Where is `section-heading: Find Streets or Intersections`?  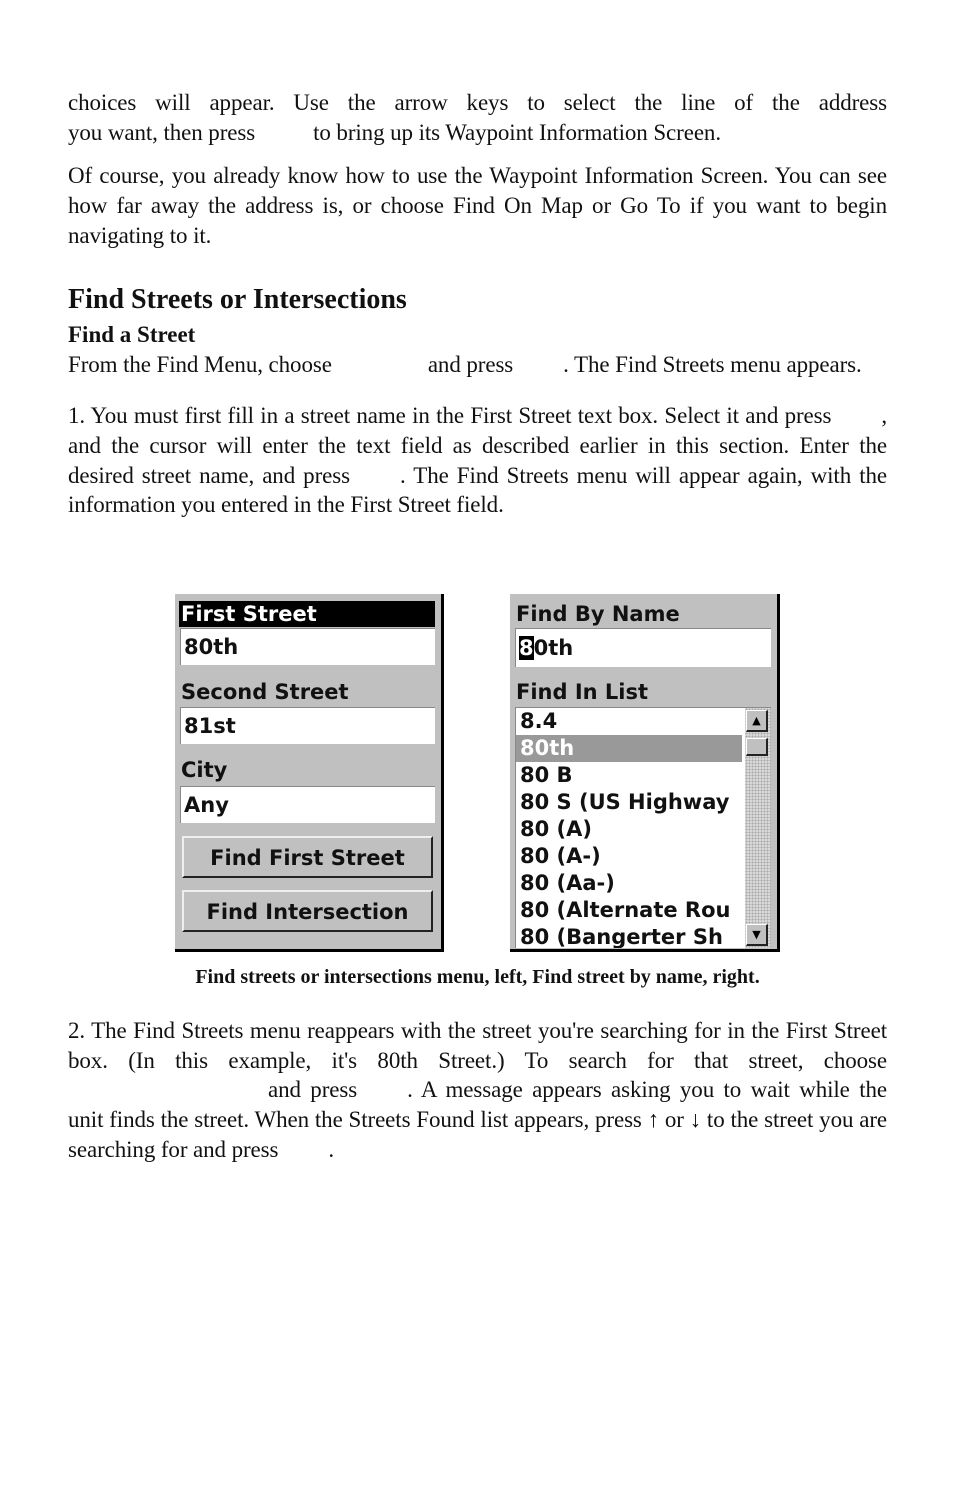
section-heading: Find Streets or Intersections is located at coordinates (237, 299).